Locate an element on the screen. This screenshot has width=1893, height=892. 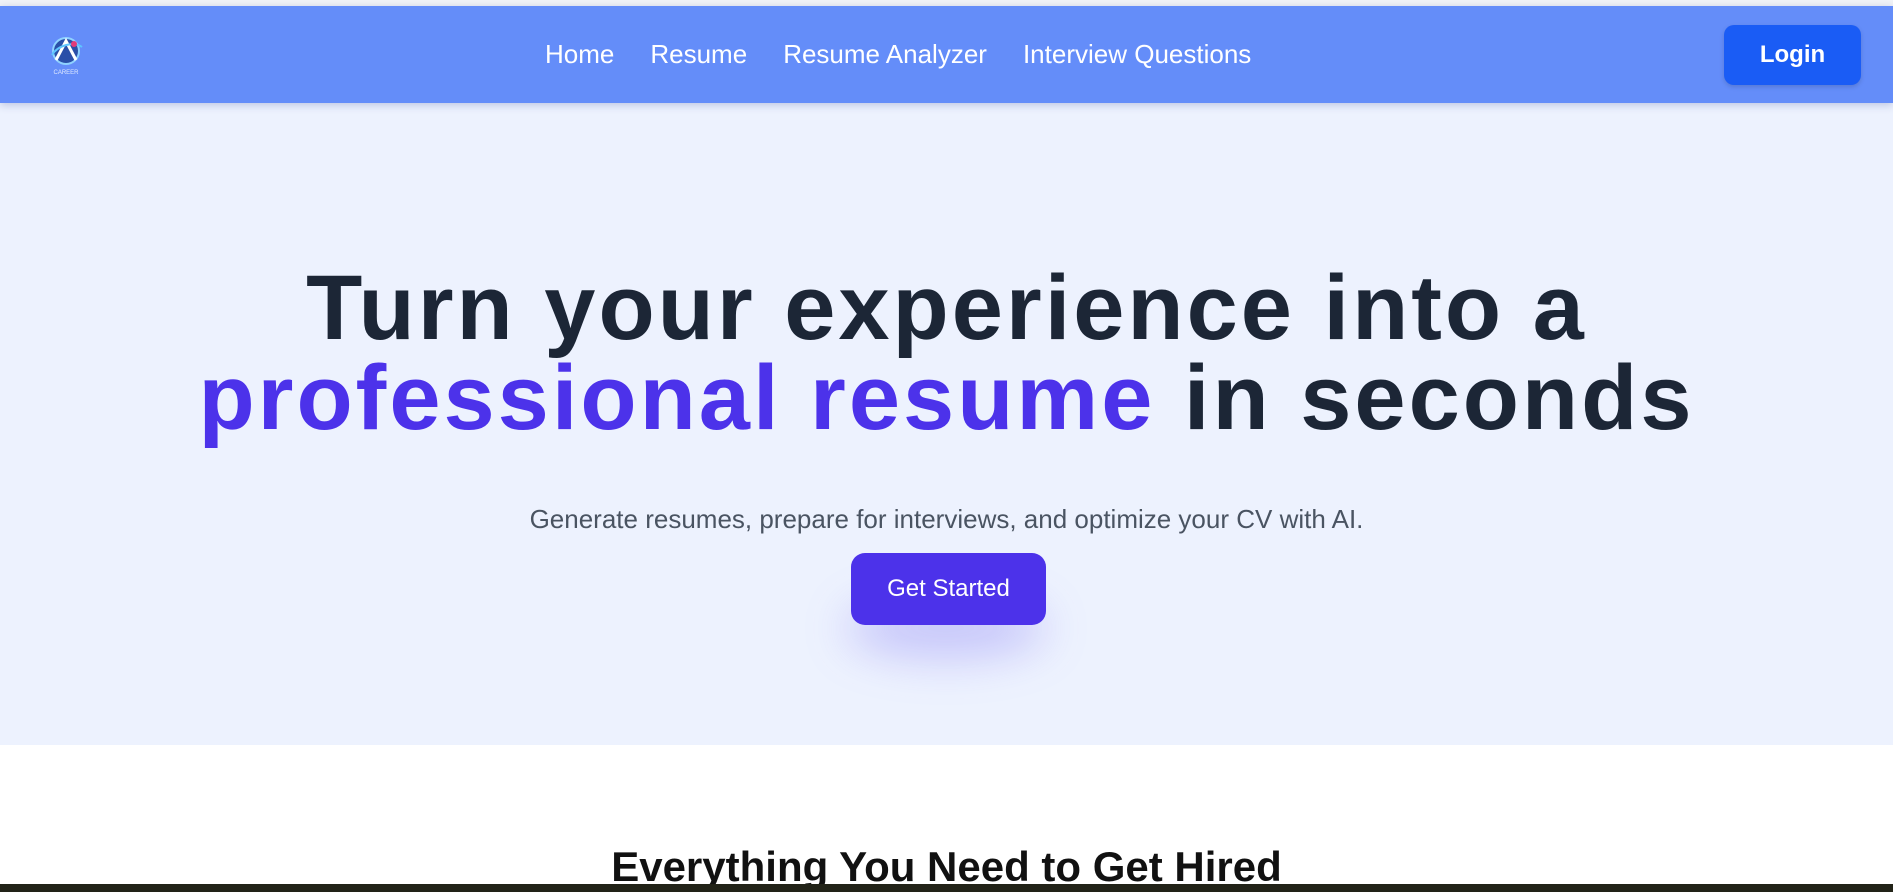
career-logo-icon: CAREER is located at coordinates (67, 56).